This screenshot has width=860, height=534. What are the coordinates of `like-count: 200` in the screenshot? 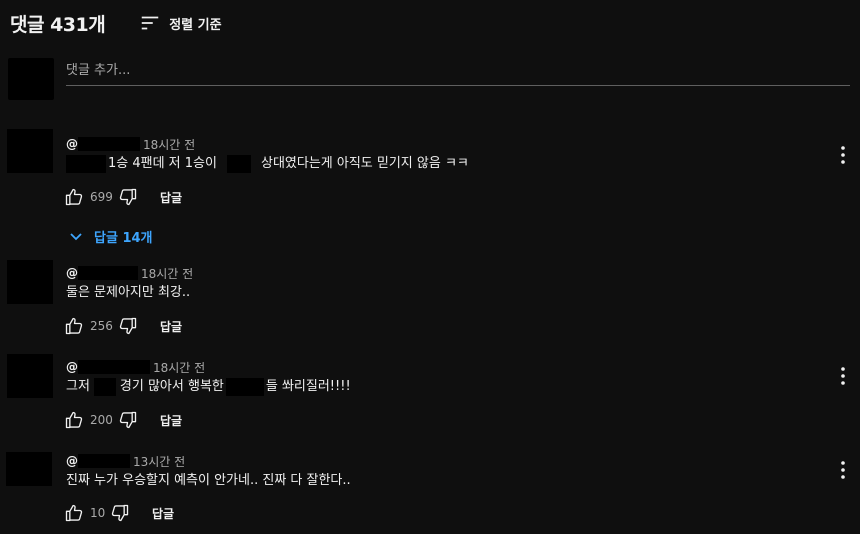 It's located at (101, 420).